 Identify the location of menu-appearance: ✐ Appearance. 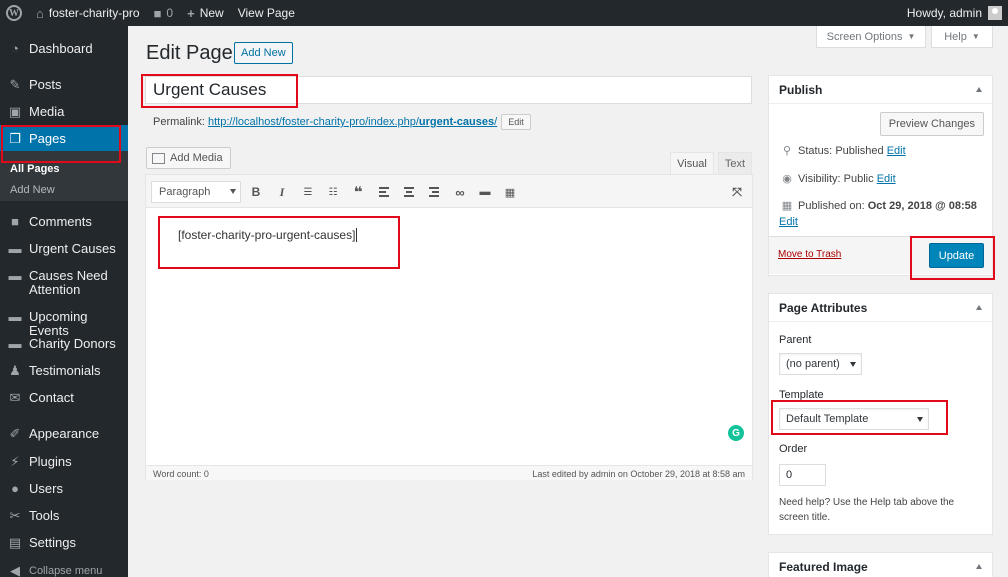
(64, 434).